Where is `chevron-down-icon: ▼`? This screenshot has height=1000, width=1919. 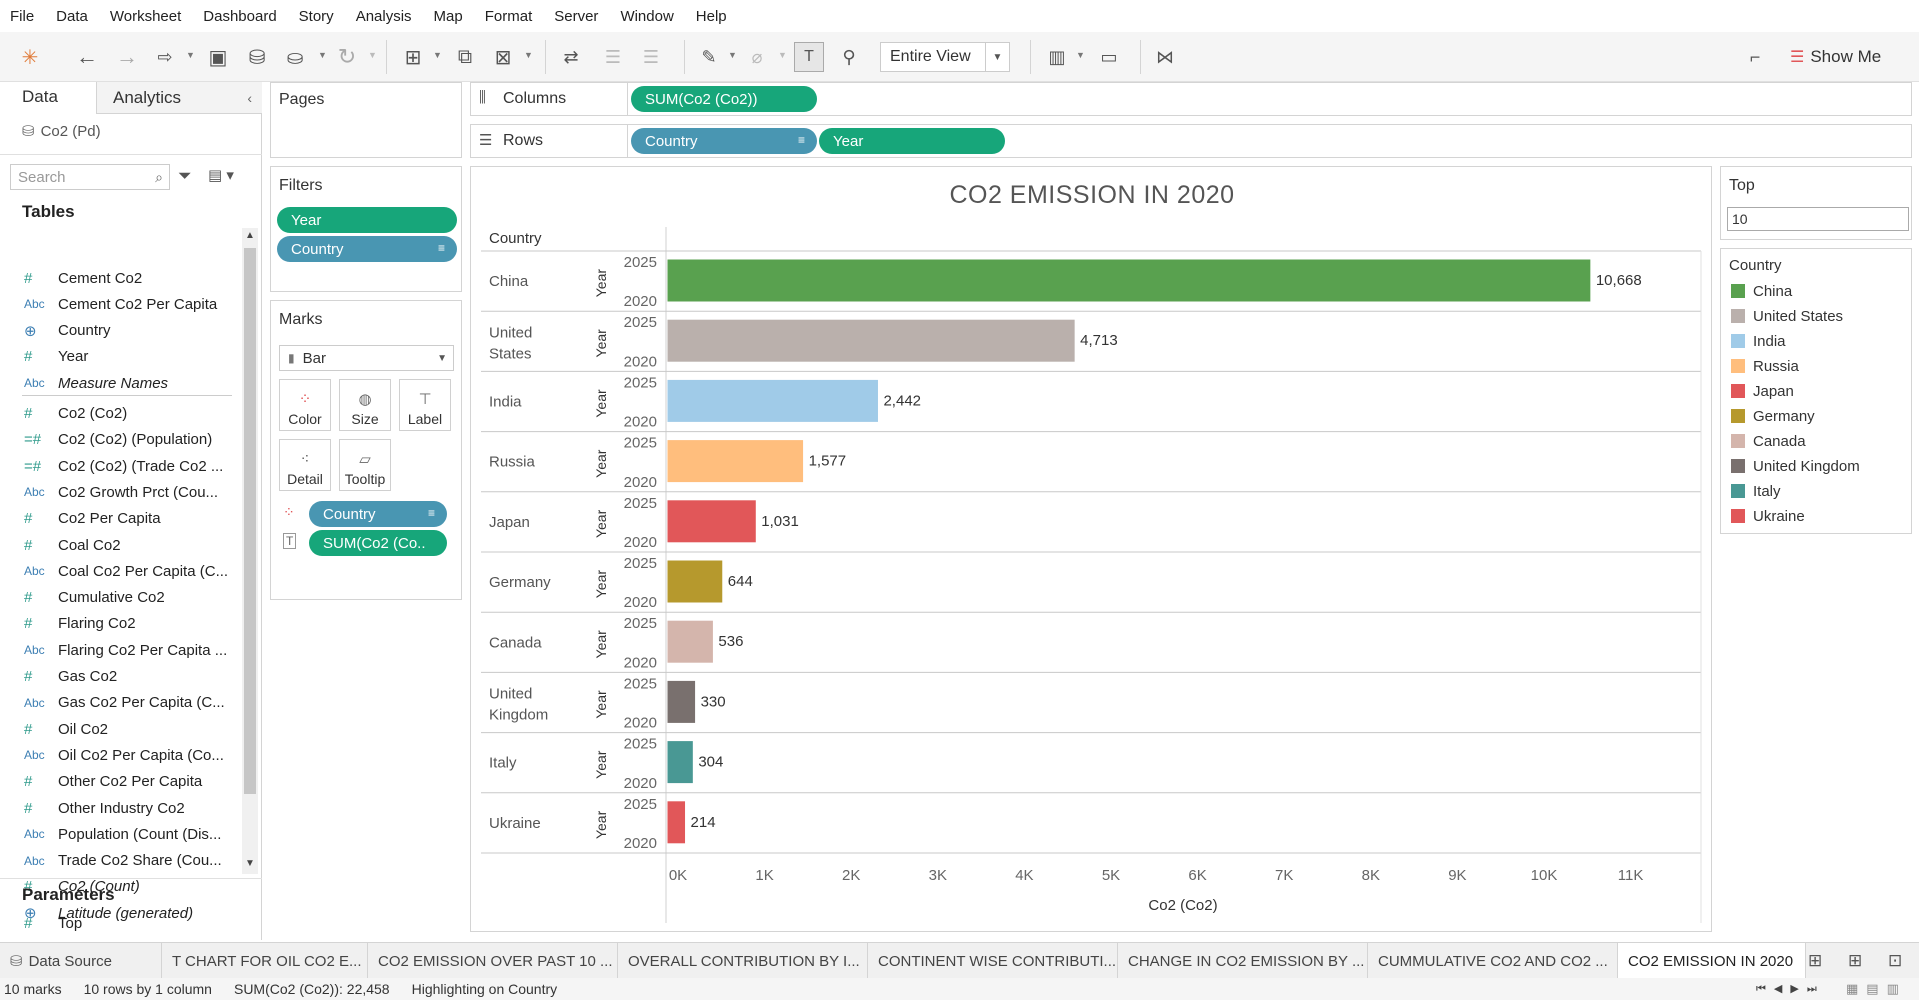 chevron-down-icon: ▼ is located at coordinates (997, 57).